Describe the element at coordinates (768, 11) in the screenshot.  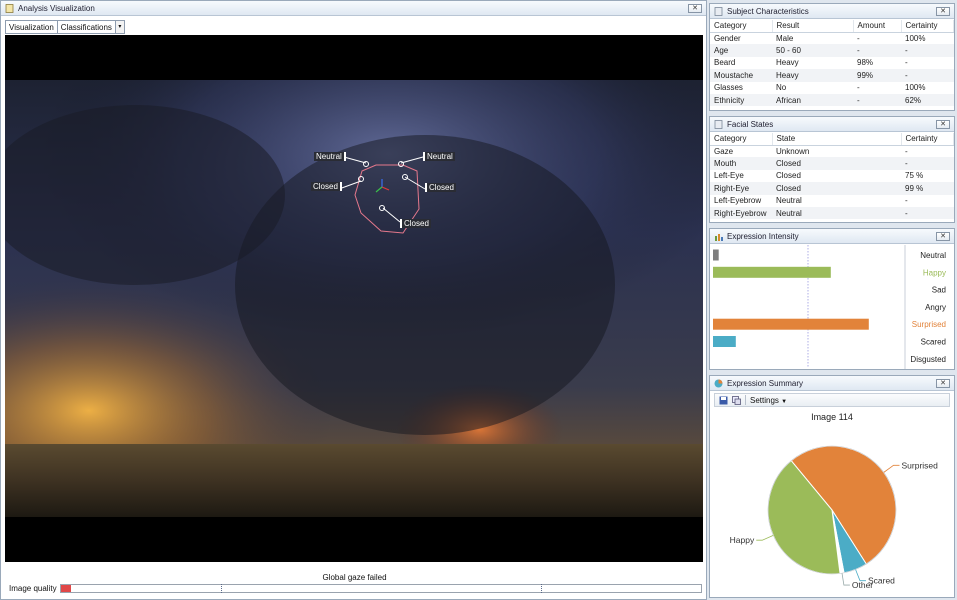
I see `panel-title: Subject Characteristics` at that location.